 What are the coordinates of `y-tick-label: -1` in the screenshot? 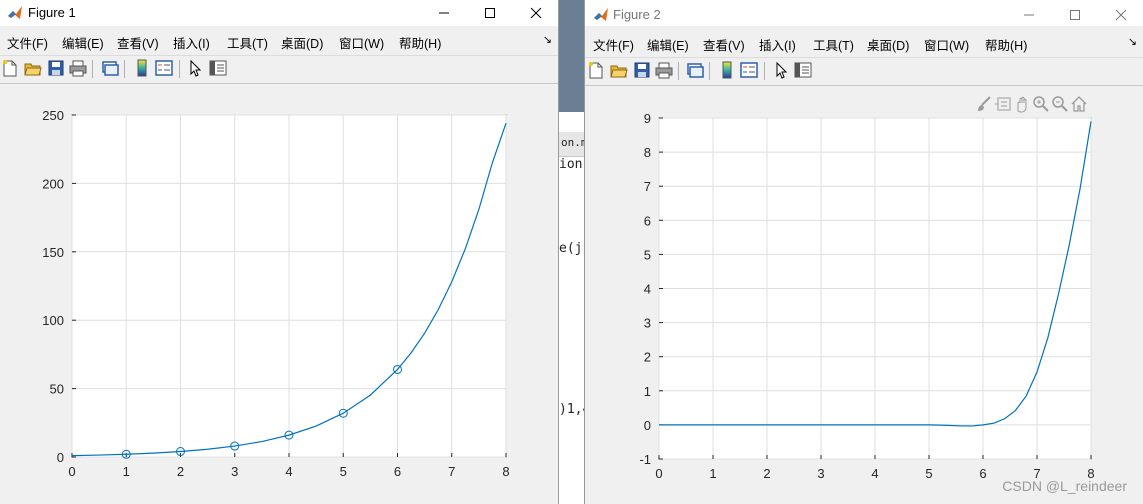 It's located at (645, 459).